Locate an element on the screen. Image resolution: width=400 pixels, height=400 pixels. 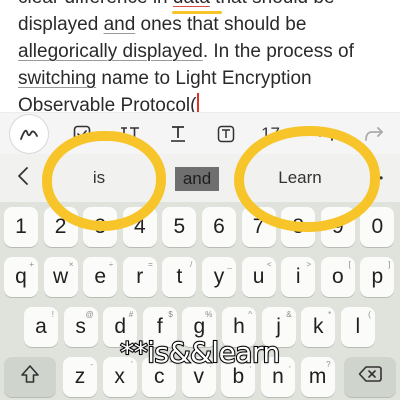
note-text-segment: . In the process of is located at coordinates (278, 51).